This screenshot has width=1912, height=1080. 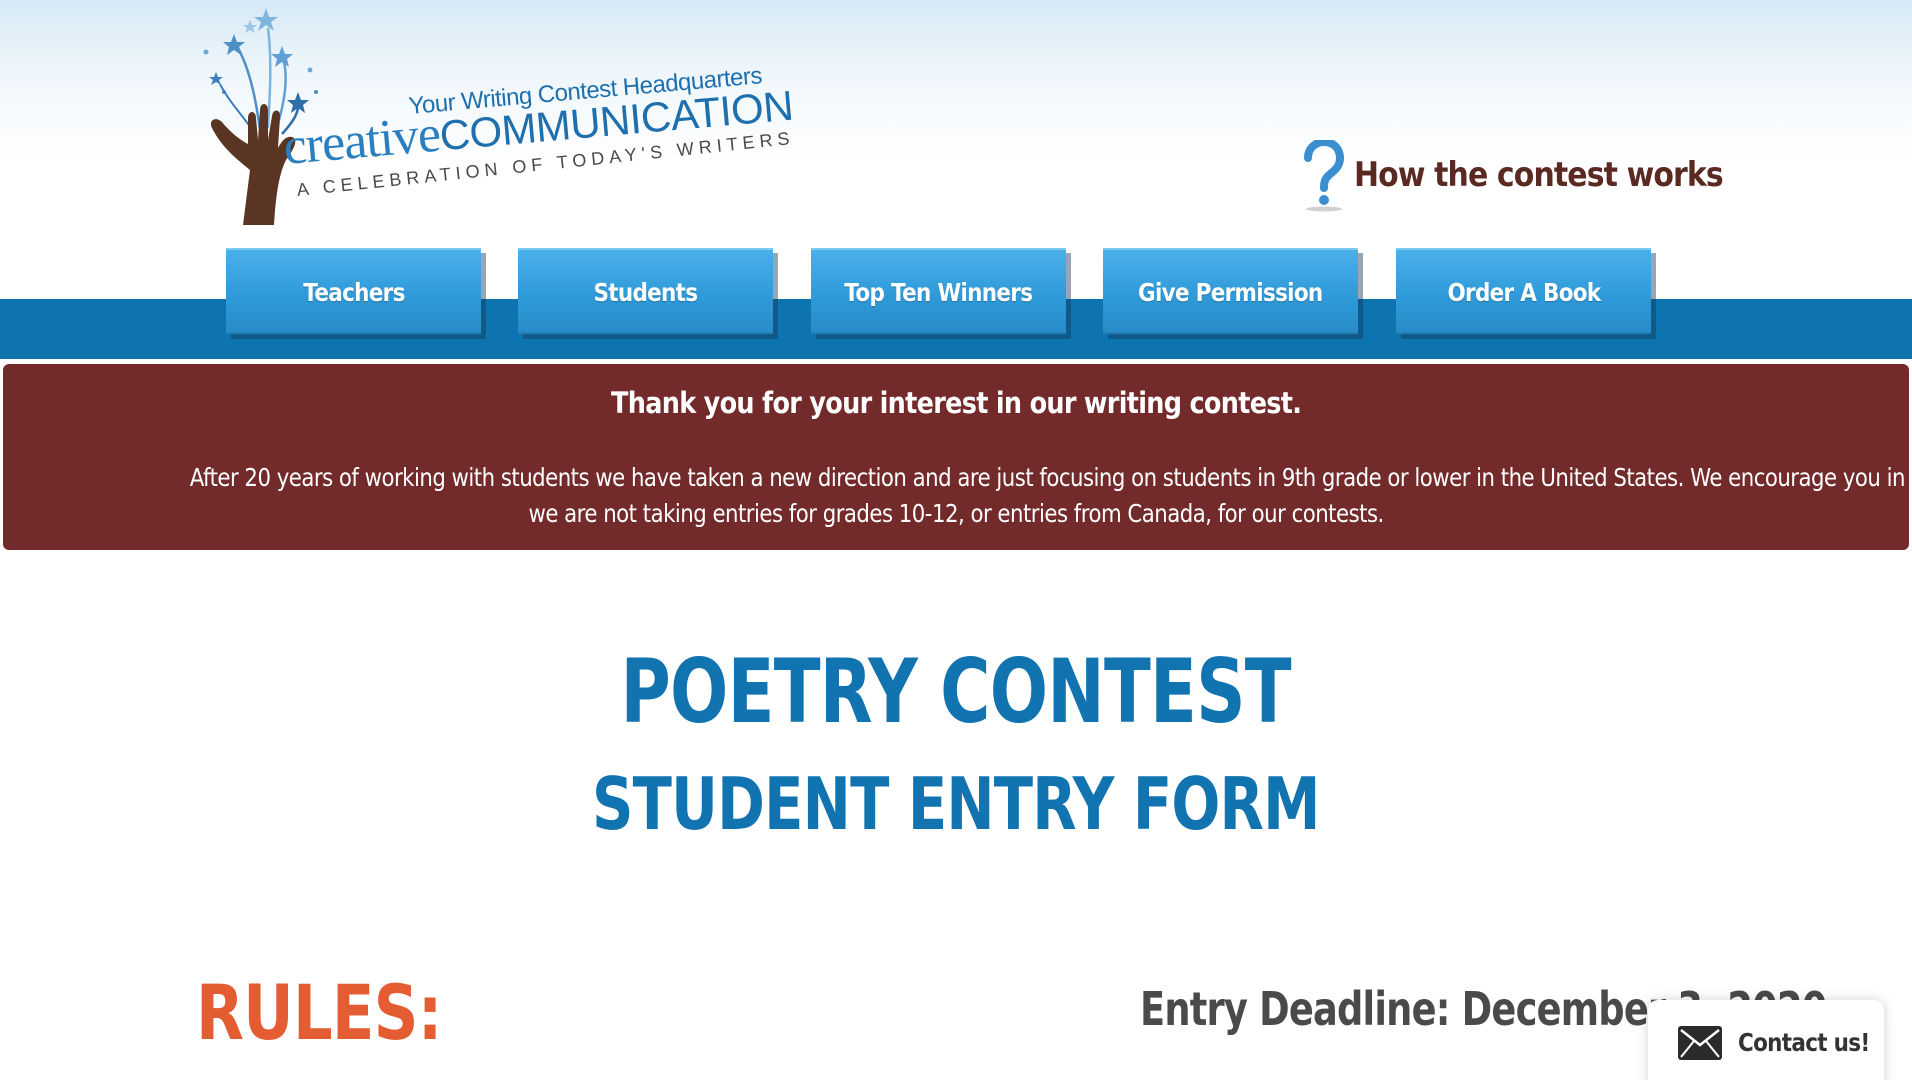 What do you see at coordinates (1539, 175) in the screenshot?
I see `how-contest-works-label: How the contest works` at bounding box center [1539, 175].